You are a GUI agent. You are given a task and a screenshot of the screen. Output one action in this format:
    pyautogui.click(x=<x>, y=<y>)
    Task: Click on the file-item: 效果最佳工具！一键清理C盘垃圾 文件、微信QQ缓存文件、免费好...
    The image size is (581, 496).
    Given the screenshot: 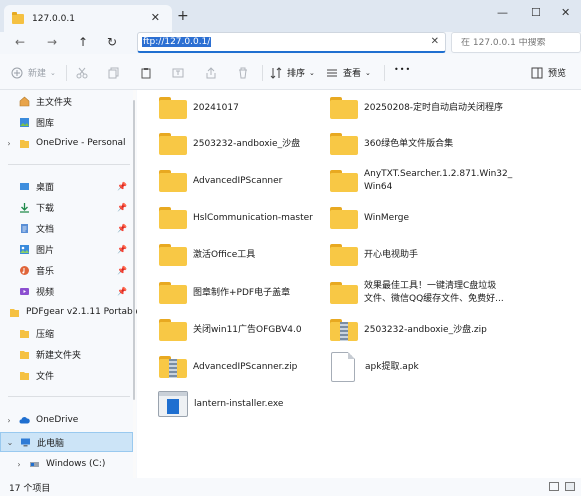 What is the action you would take?
    pyautogui.click(x=417, y=293)
    